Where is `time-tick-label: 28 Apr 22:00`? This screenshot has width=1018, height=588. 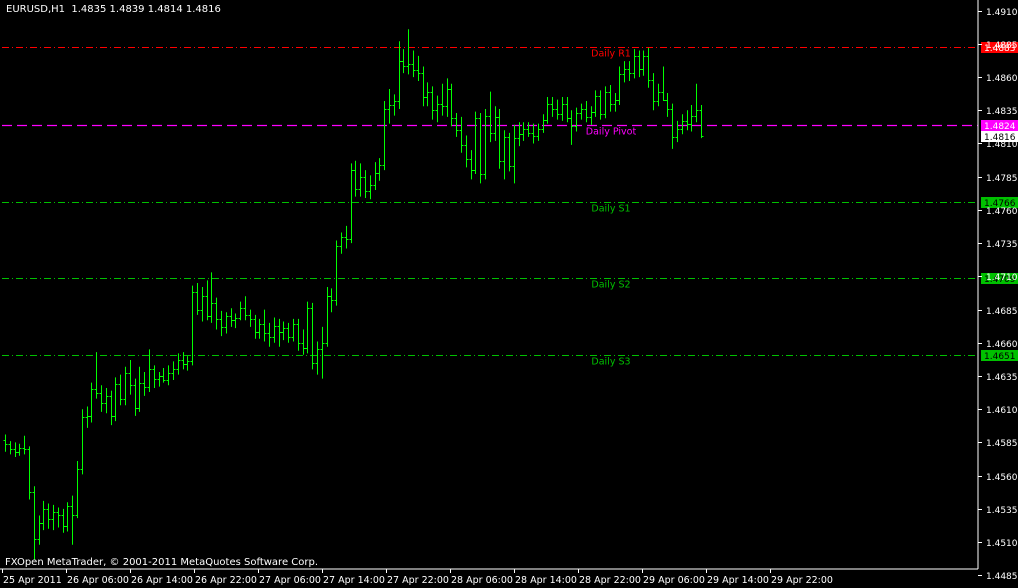 time-tick-label: 28 Apr 22:00 is located at coordinates (610, 580).